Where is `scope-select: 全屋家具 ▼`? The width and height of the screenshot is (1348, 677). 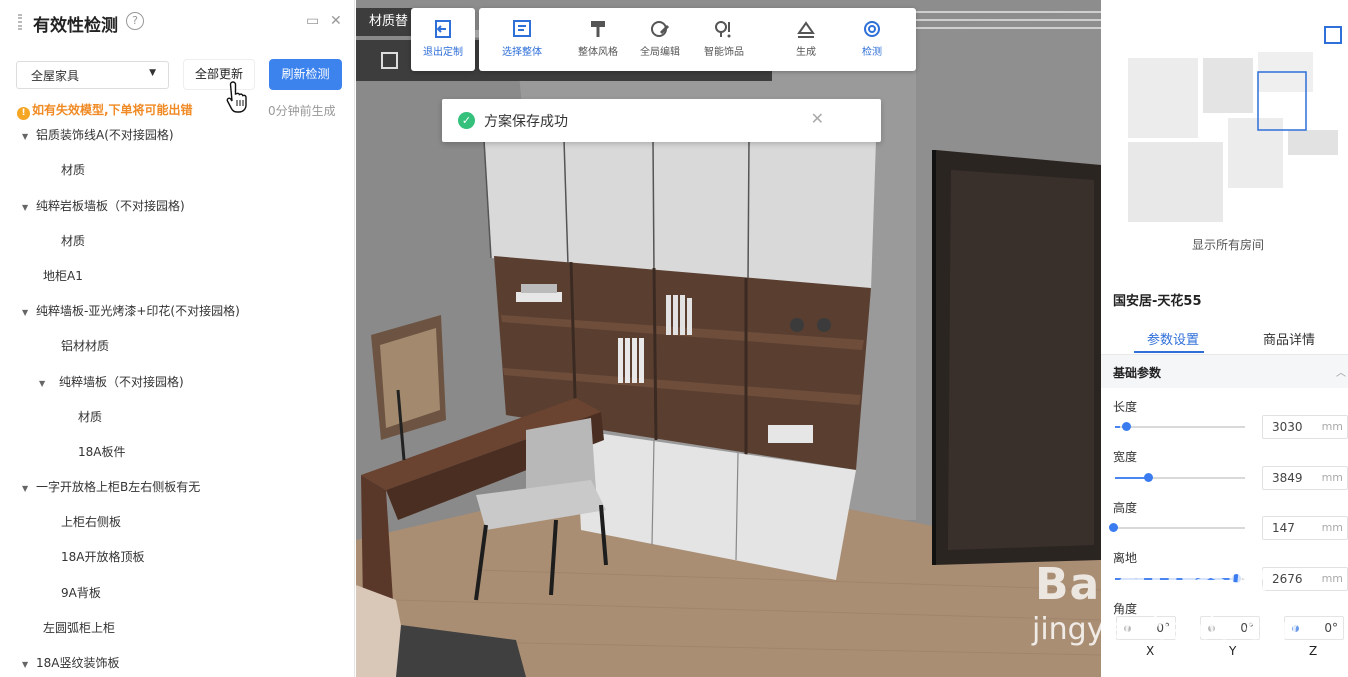 scope-select: 全屋家具 ▼ is located at coordinates (92, 75).